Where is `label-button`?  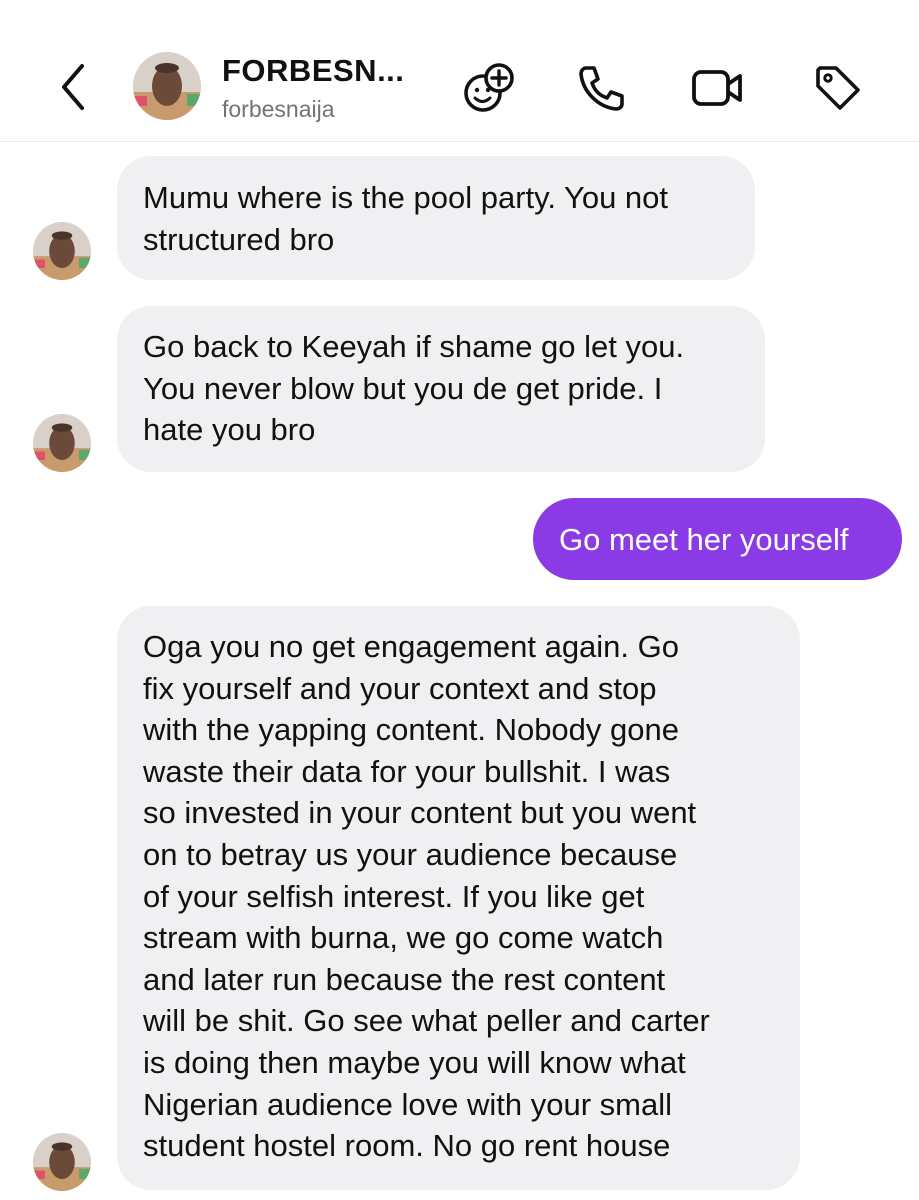
label-button is located at coordinates (838, 88).